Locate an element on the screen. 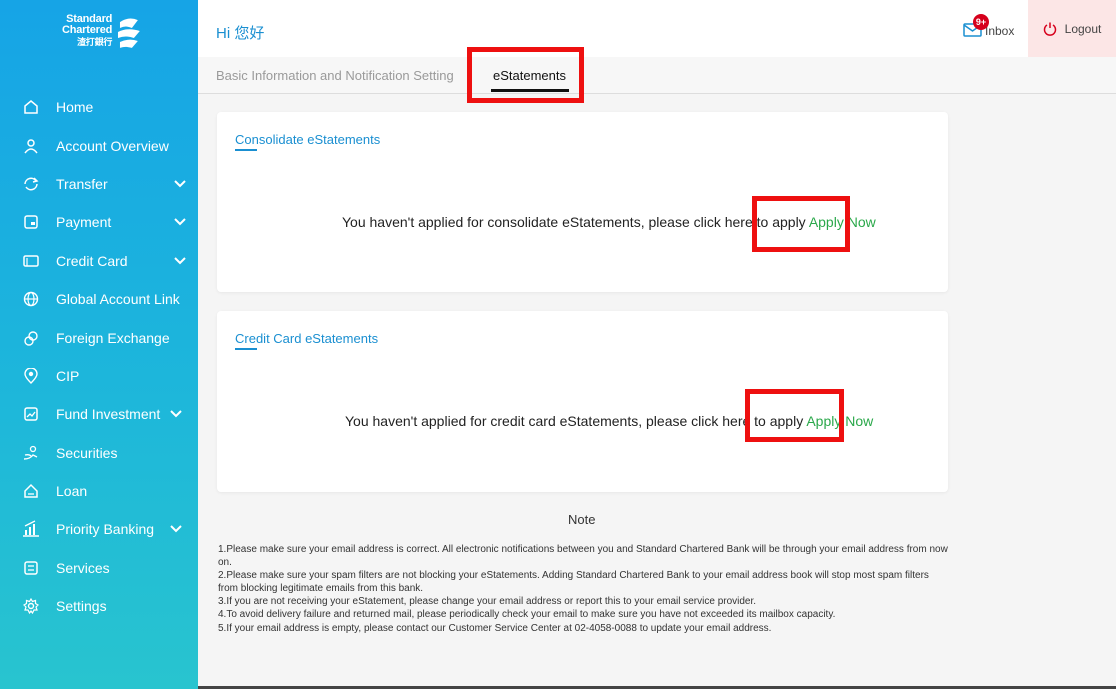 The width and height of the screenshot is (1116, 689). credit-card-icon is located at coordinates (31, 261).